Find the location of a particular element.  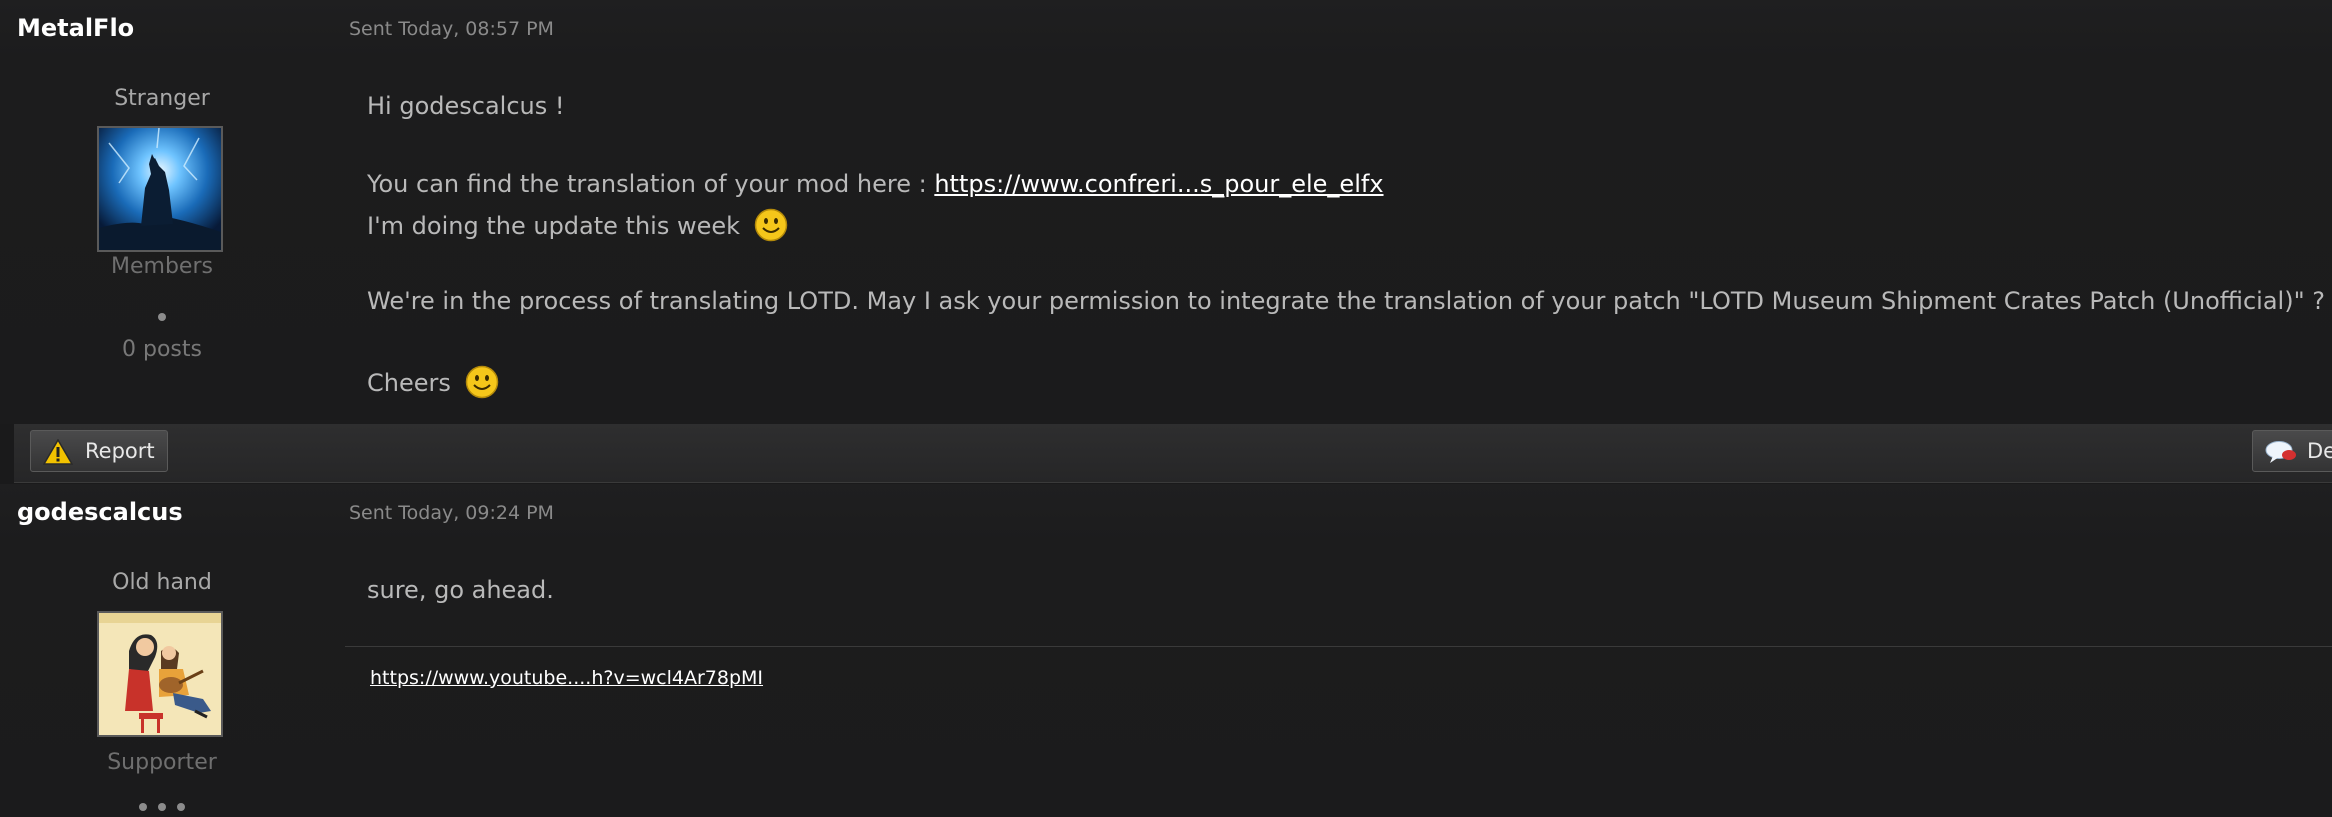

post-actions-bar: Report De is located at coordinates (1173, 453).